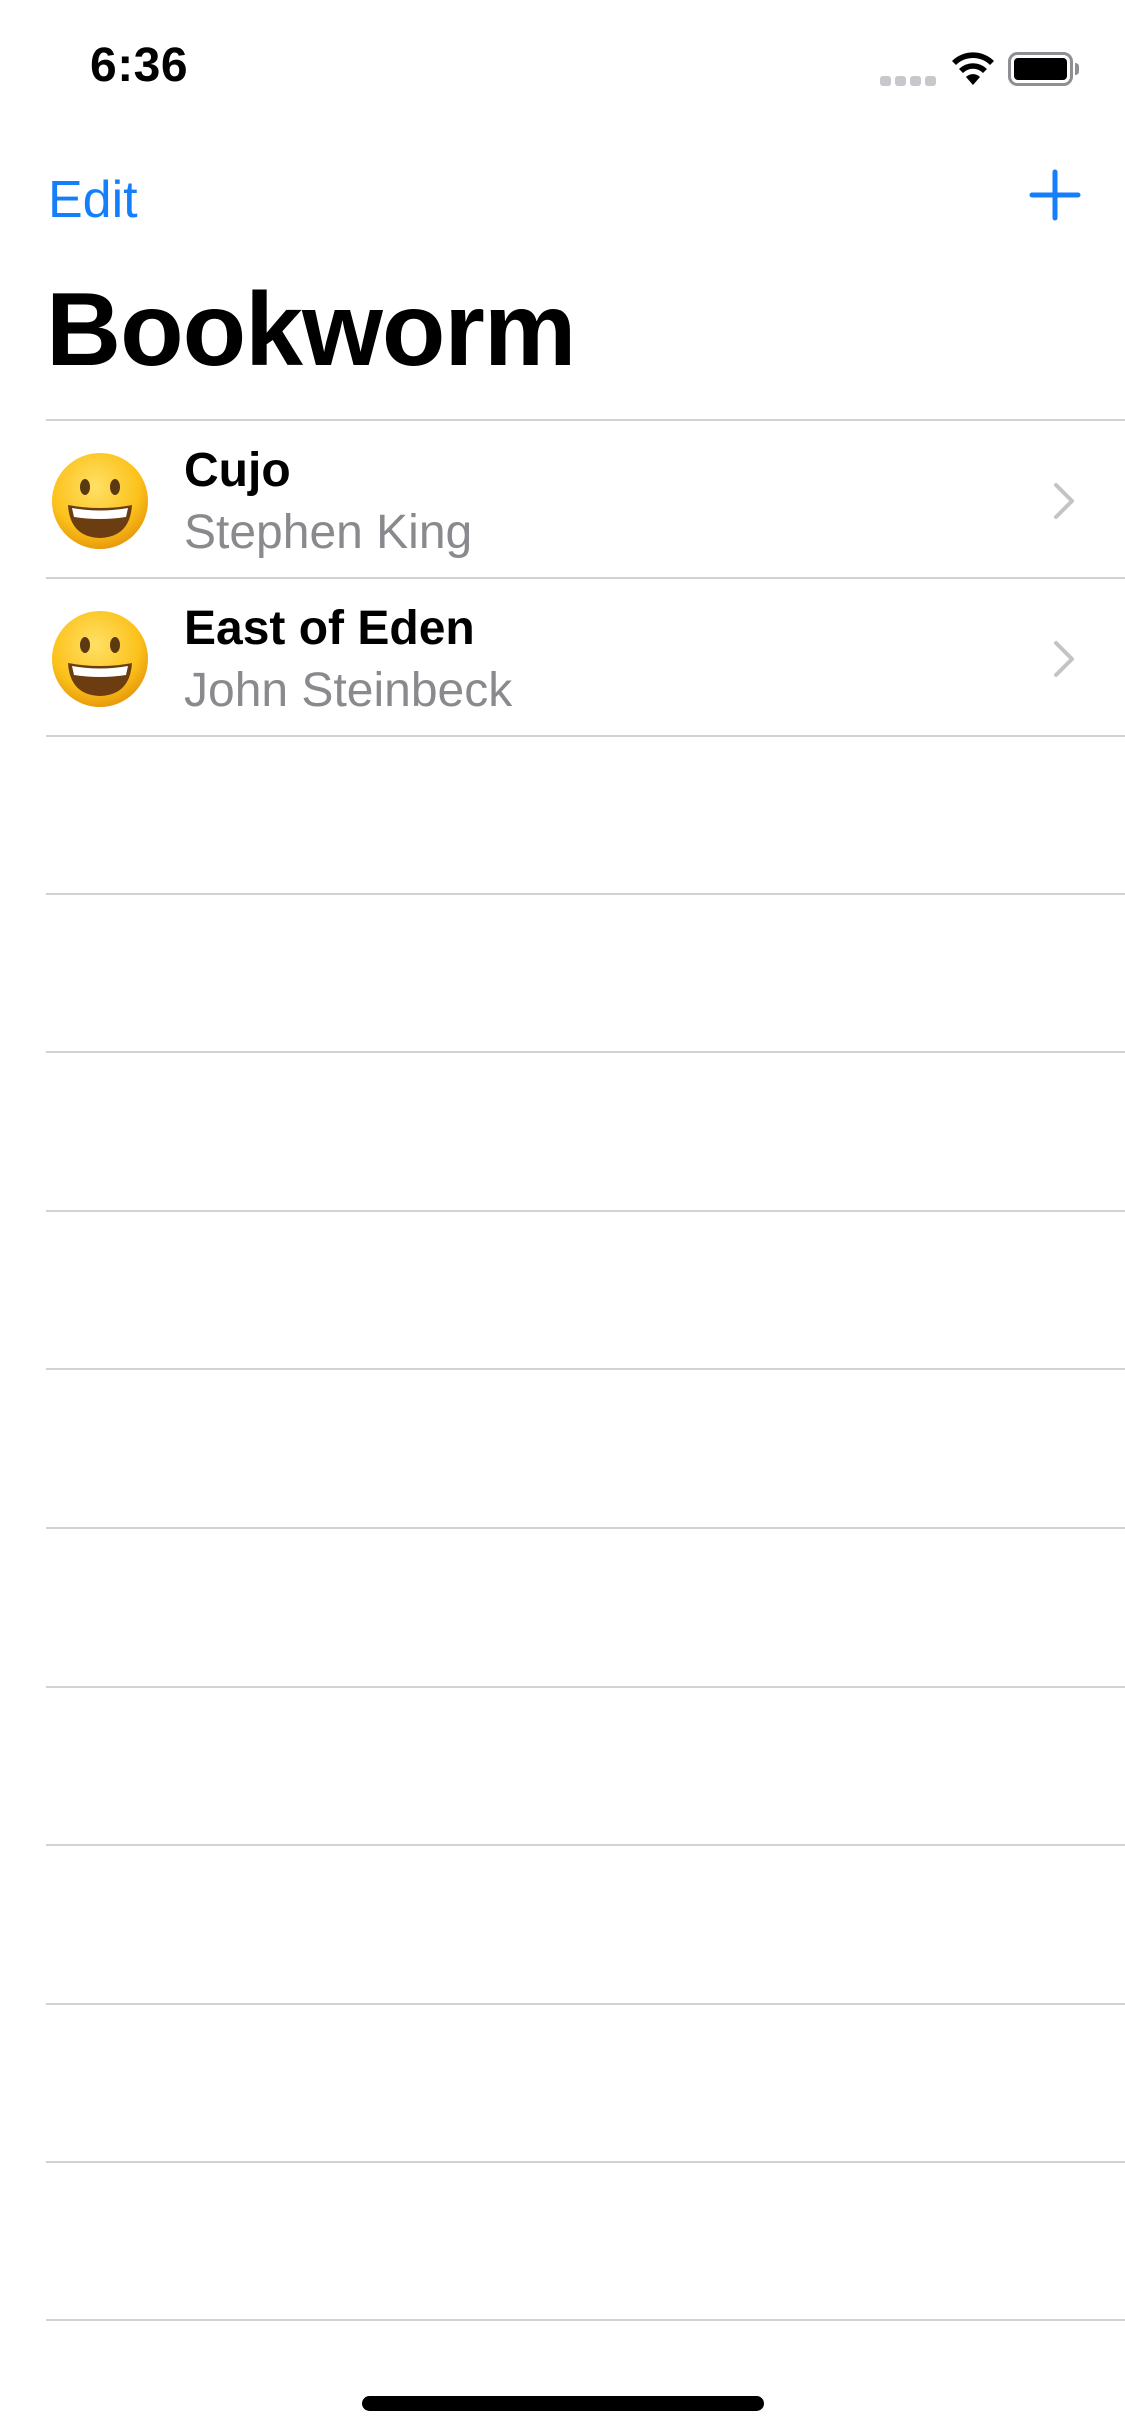  What do you see at coordinates (311, 330) in the screenshot?
I see `page-title: Bookworm` at bounding box center [311, 330].